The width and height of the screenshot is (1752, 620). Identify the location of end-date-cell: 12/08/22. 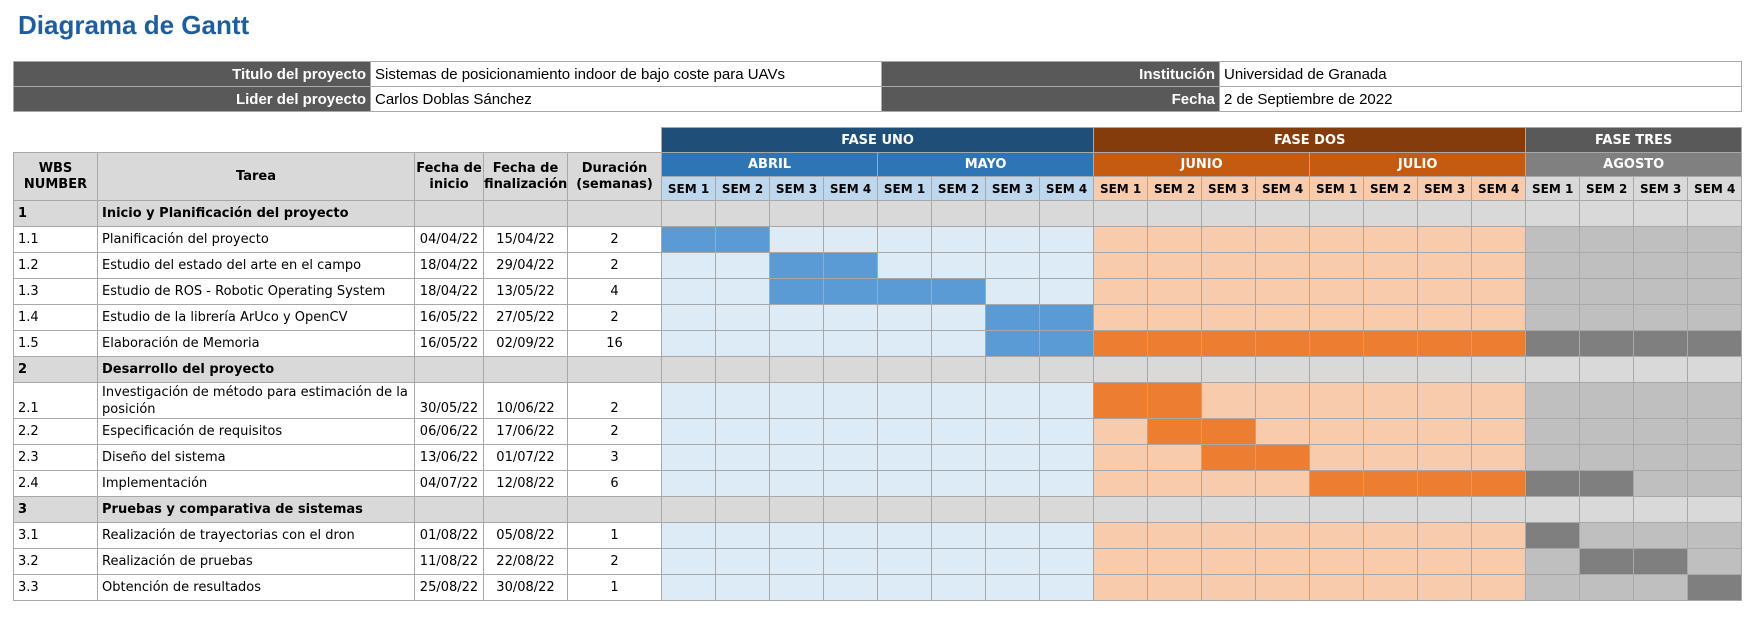
(525, 483).